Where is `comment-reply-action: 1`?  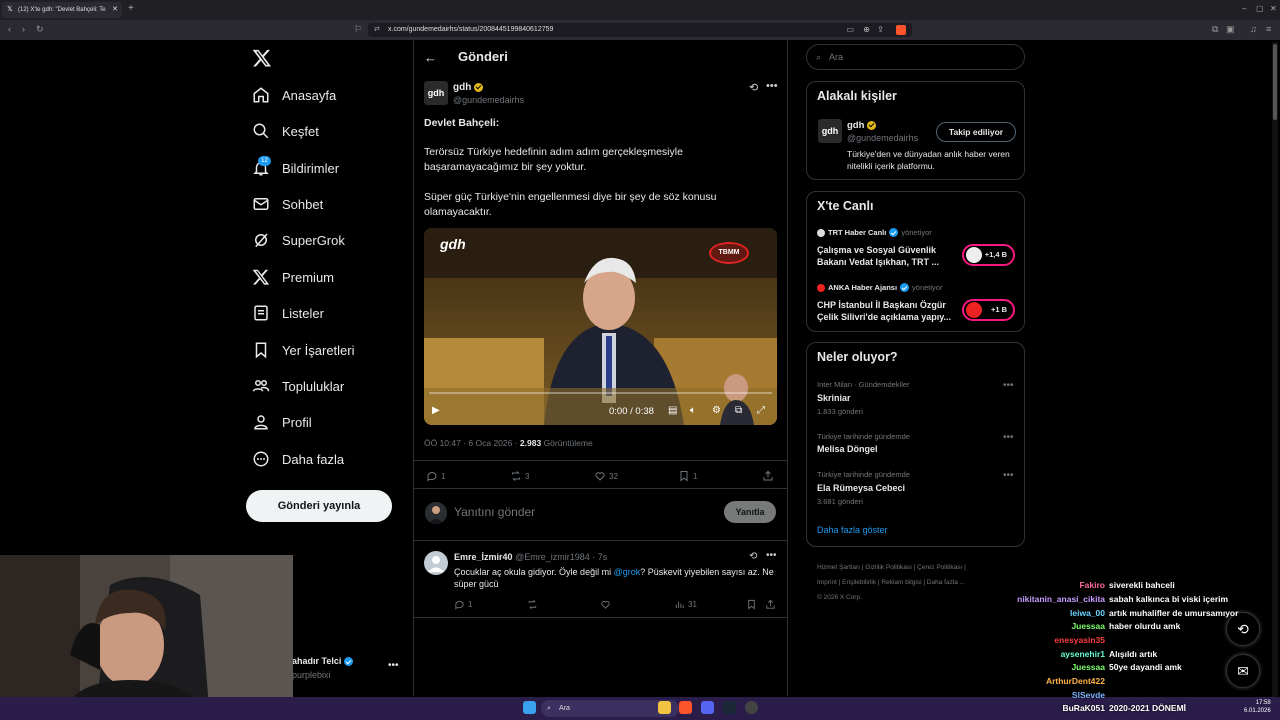 comment-reply-action: 1 is located at coordinates (463, 604).